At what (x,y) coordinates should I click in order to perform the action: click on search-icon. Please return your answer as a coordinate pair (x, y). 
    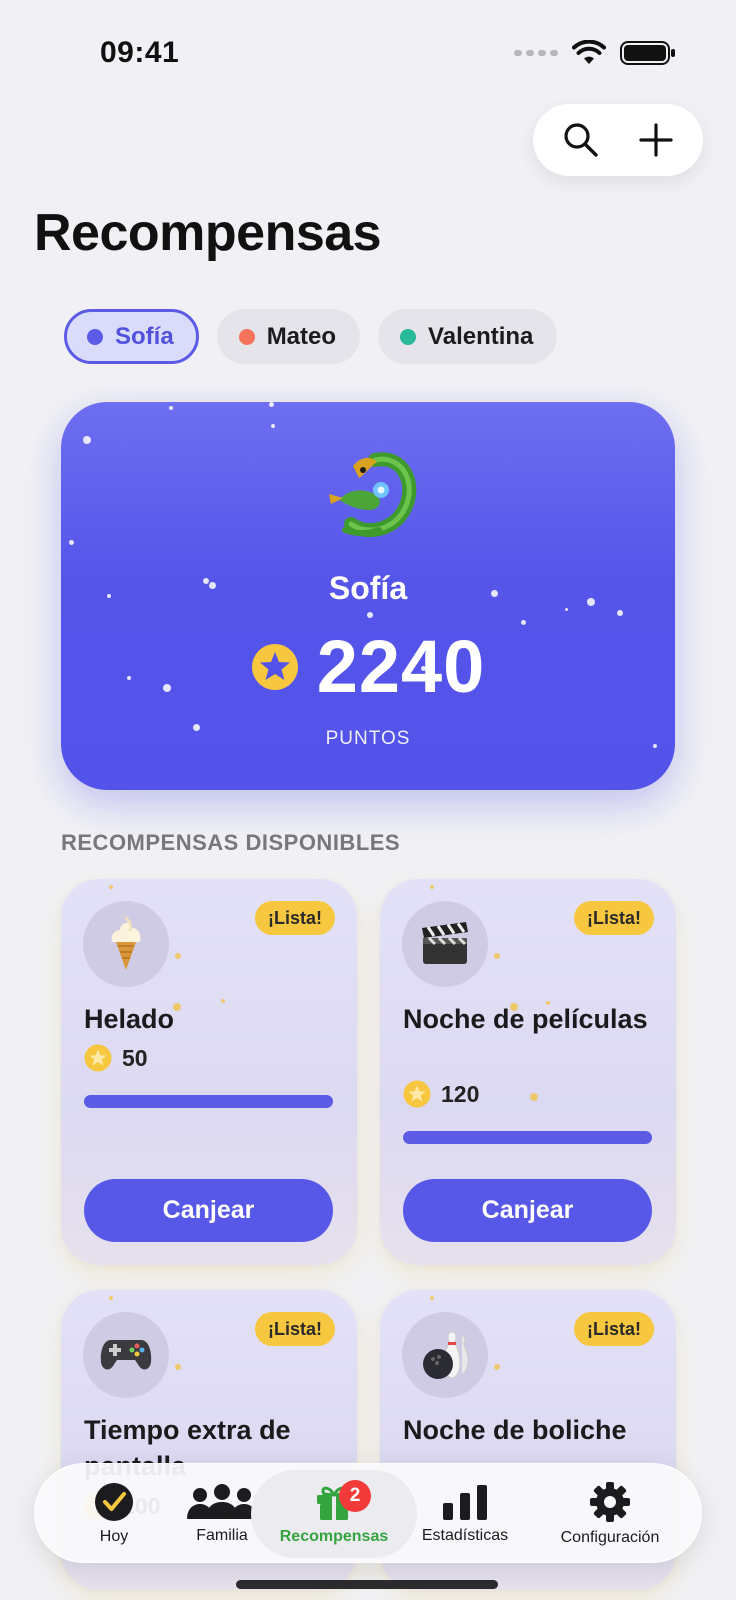
    Looking at the image, I should click on (580, 140).